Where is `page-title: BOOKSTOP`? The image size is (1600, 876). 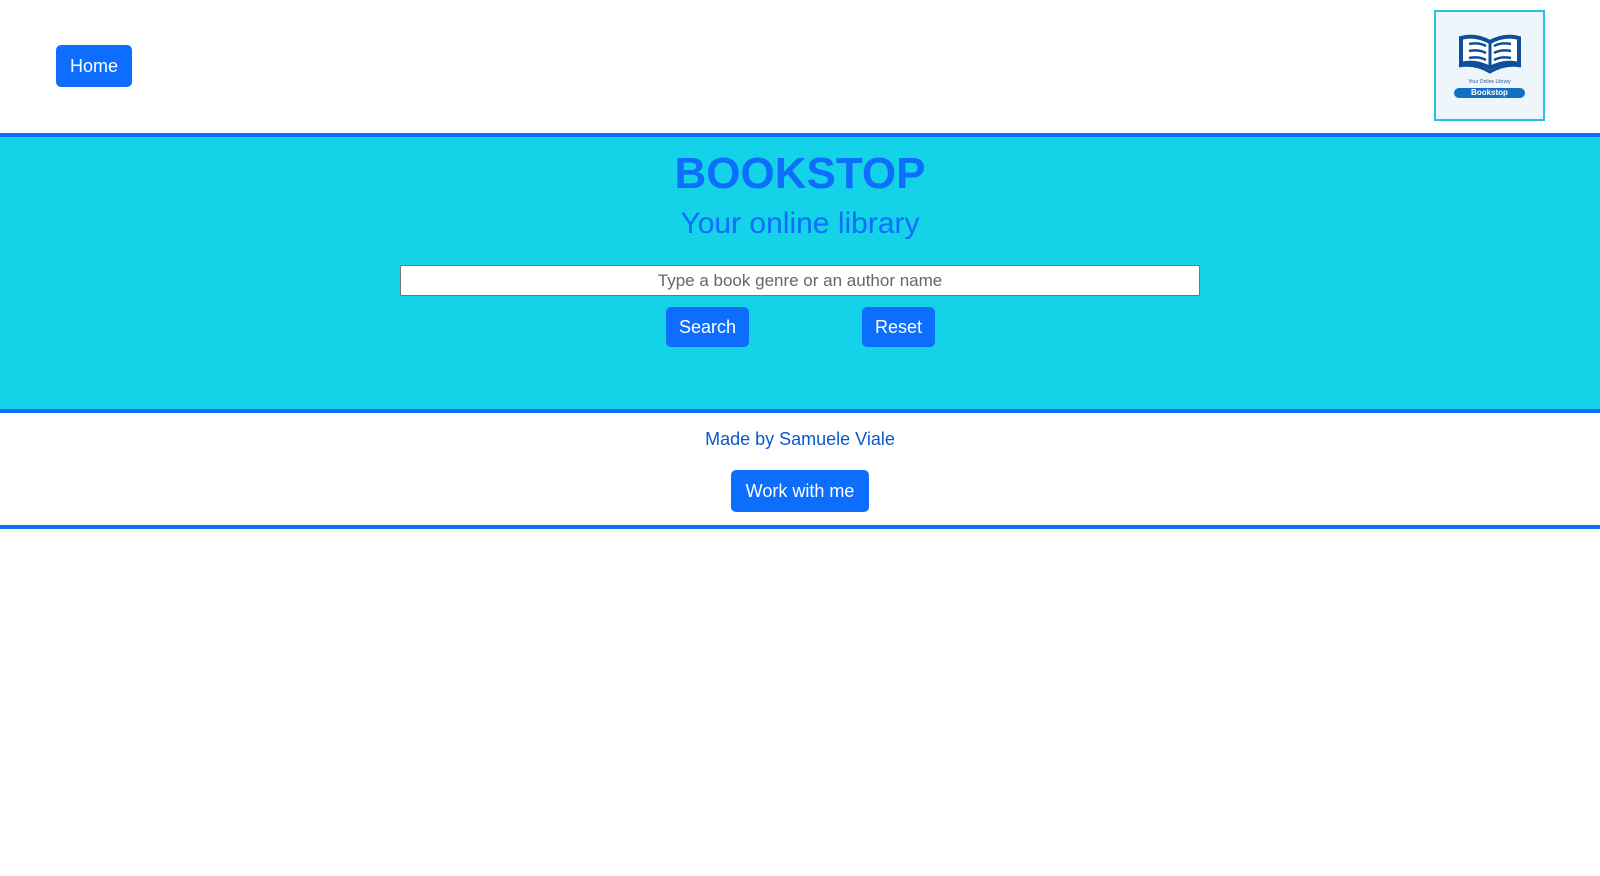 page-title: BOOKSTOP is located at coordinates (800, 173).